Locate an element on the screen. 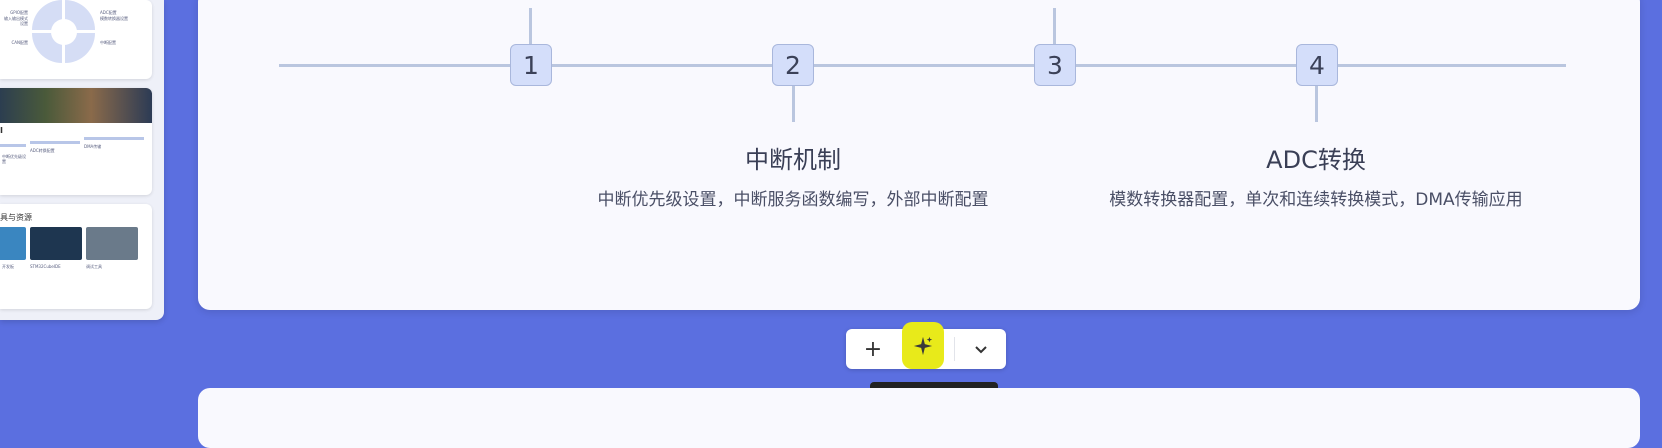 This screenshot has height=448, width=1662. slide-thumbnail: GPIO配置 输入输出模式设置 ADC配置 模数转换器设置 CAN配置 中断配置 is located at coordinates (76, 39).